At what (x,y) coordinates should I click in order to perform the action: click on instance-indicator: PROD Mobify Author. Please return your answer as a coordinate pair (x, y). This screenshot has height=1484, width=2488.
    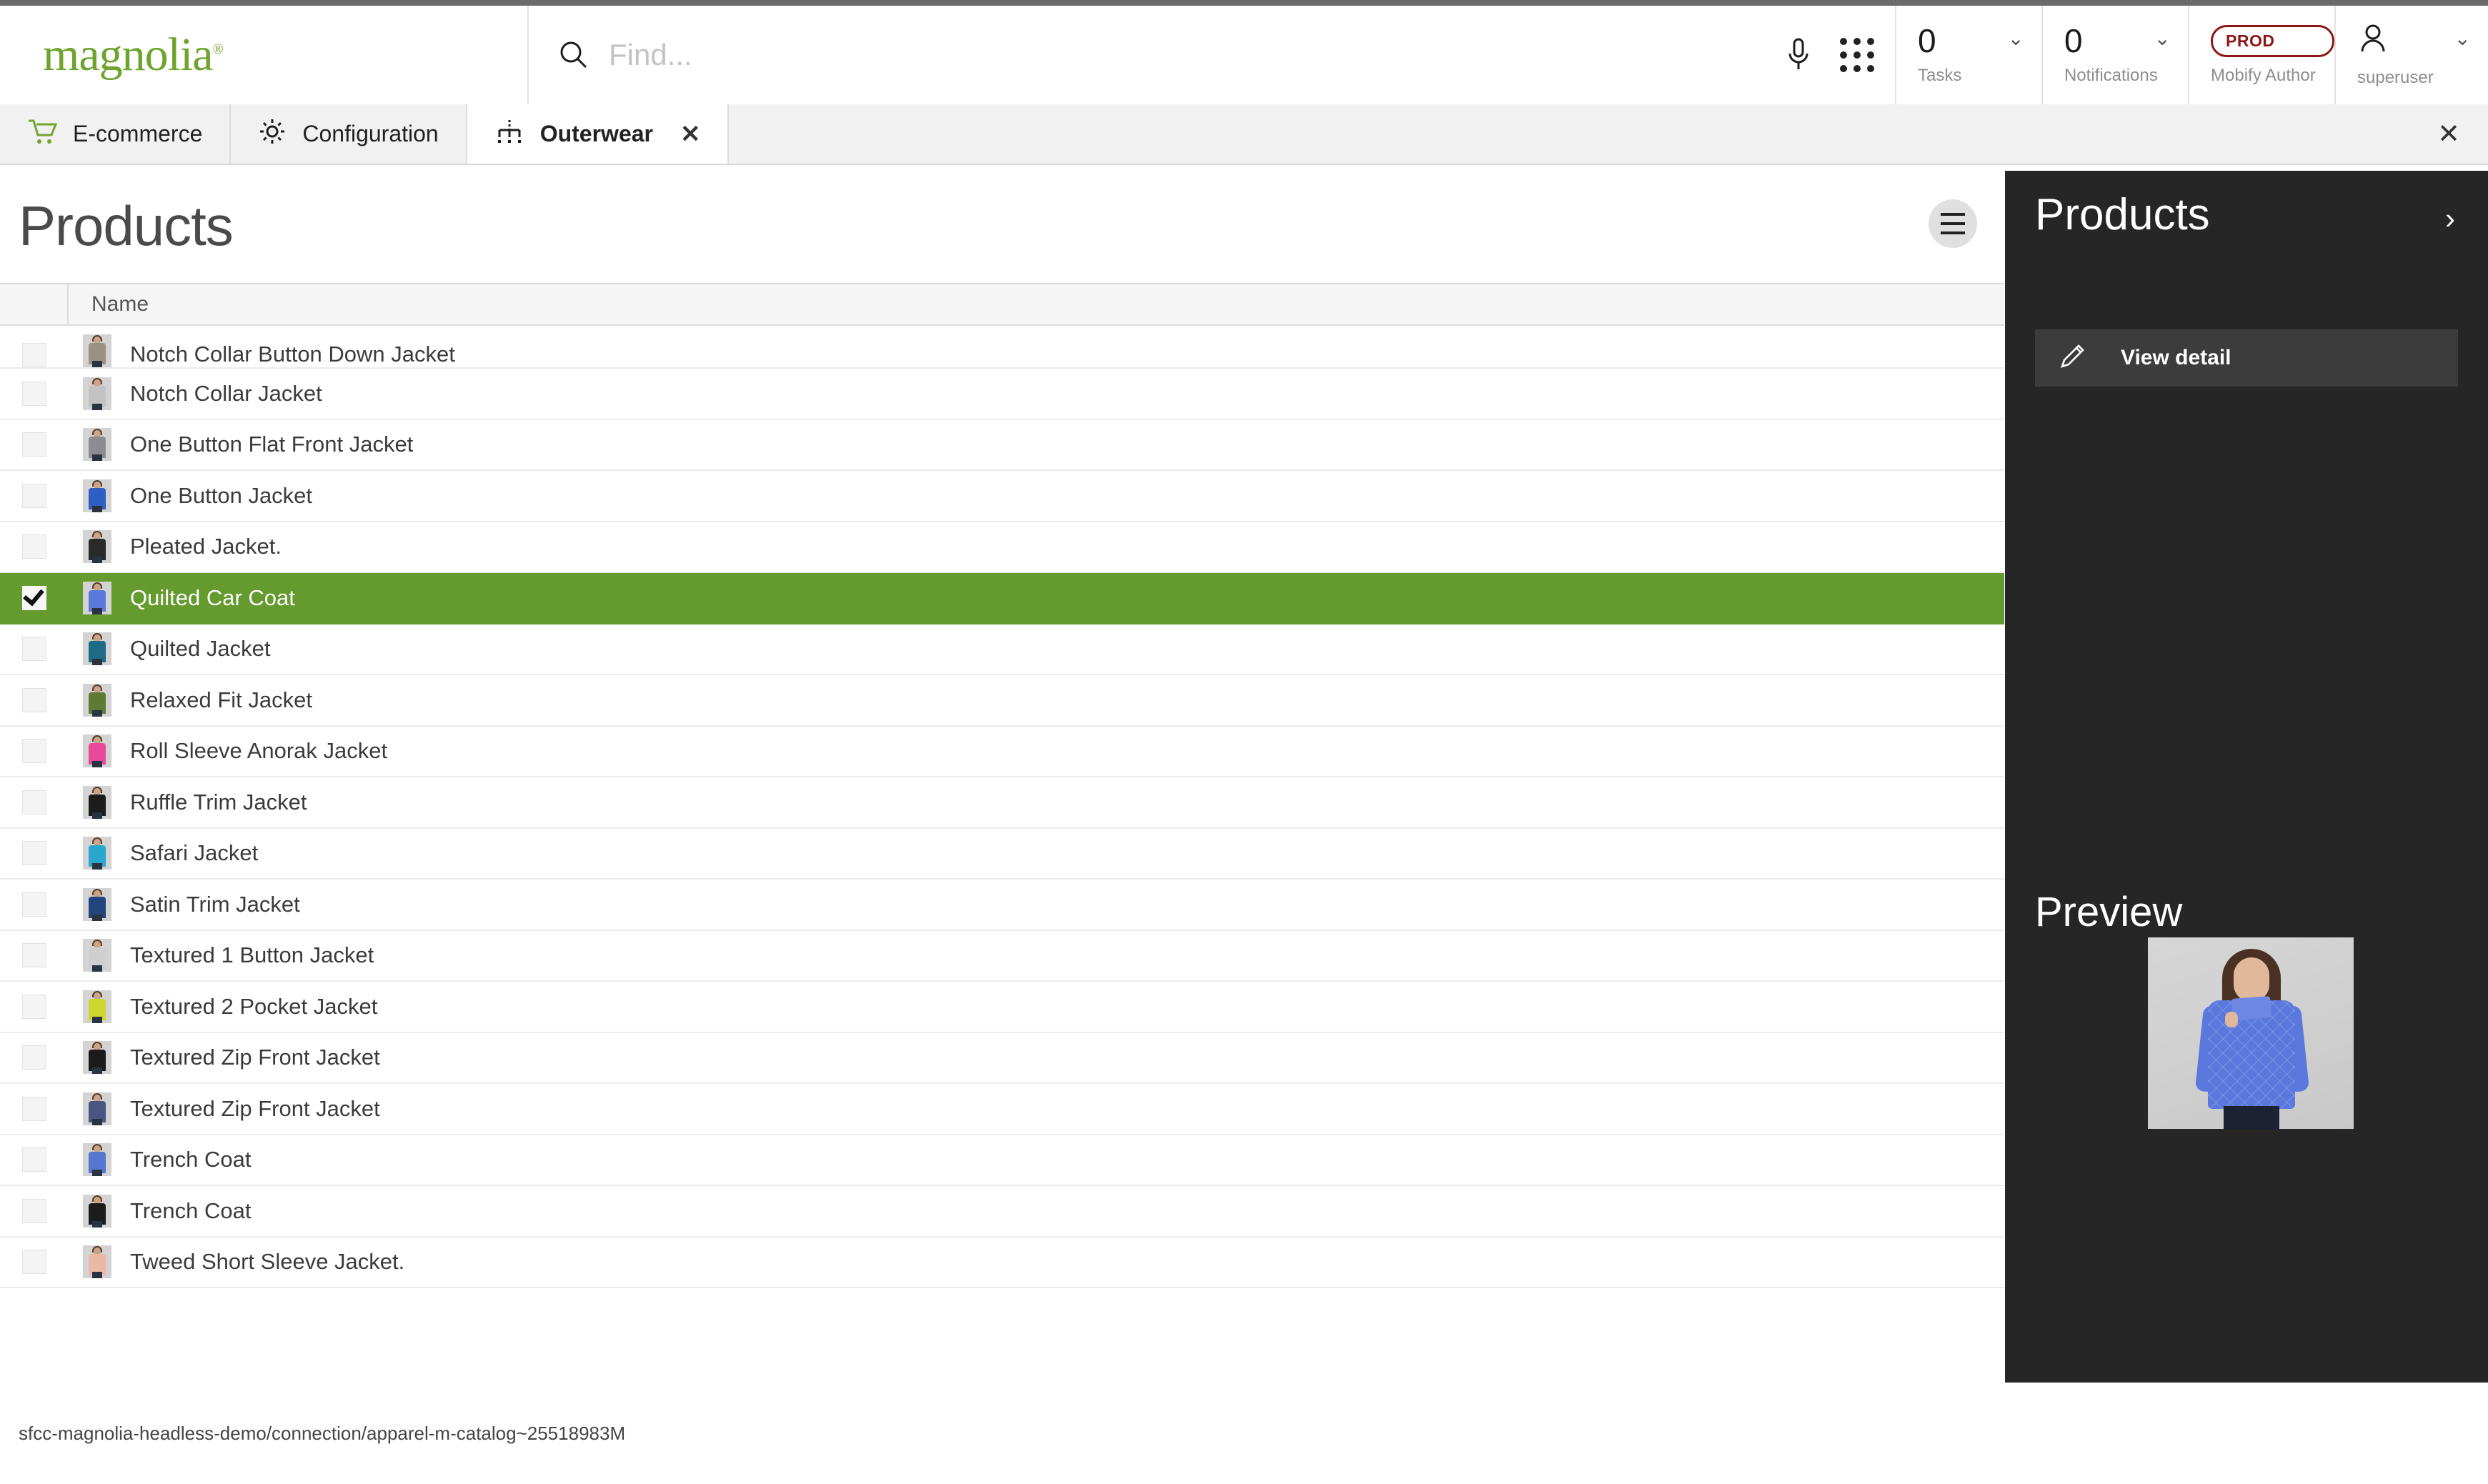
    Looking at the image, I should click on (2261, 55).